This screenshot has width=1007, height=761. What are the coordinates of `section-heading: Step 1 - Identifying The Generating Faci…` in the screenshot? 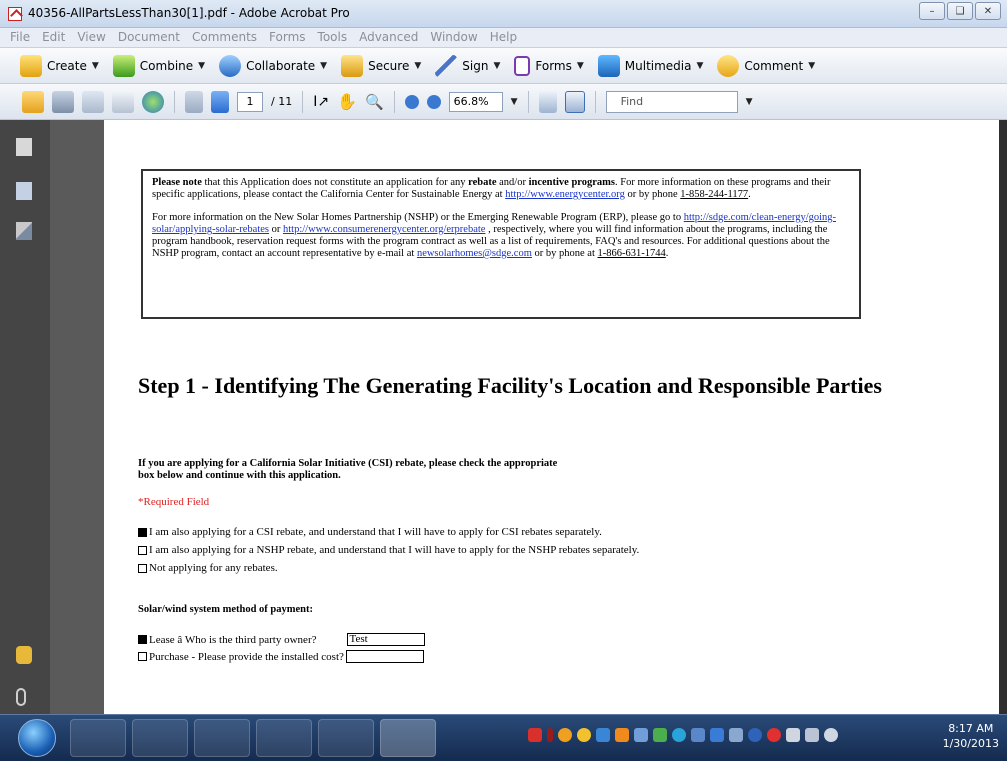 It's located at (510, 385).